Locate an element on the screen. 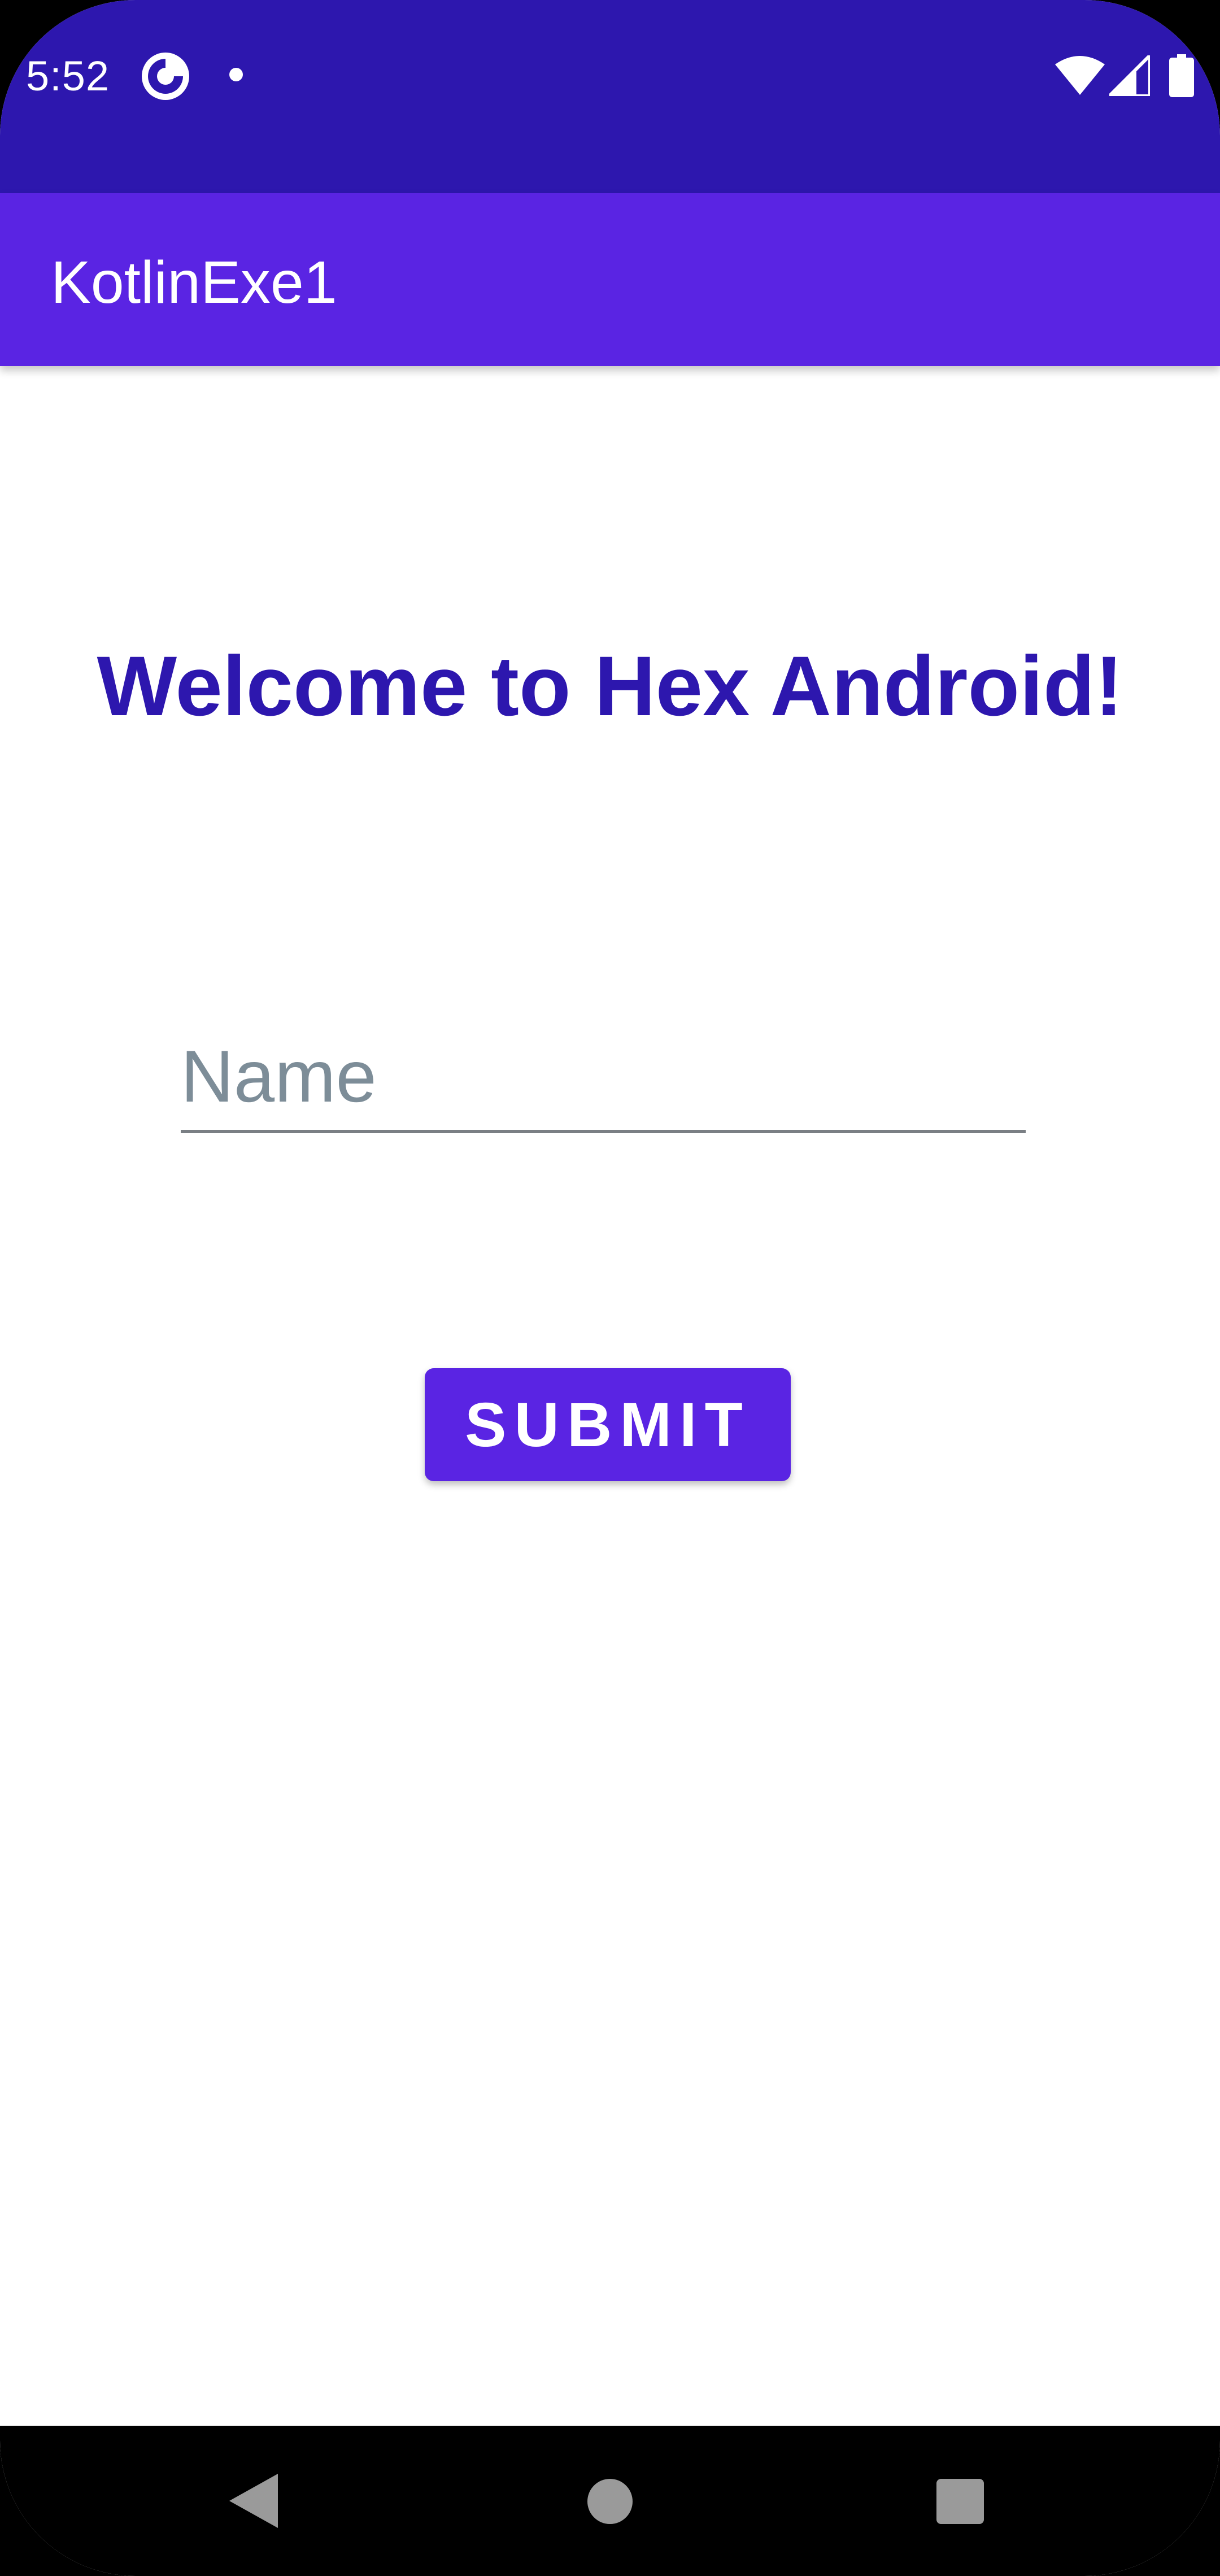  wifi-icon is located at coordinates (1080, 75).